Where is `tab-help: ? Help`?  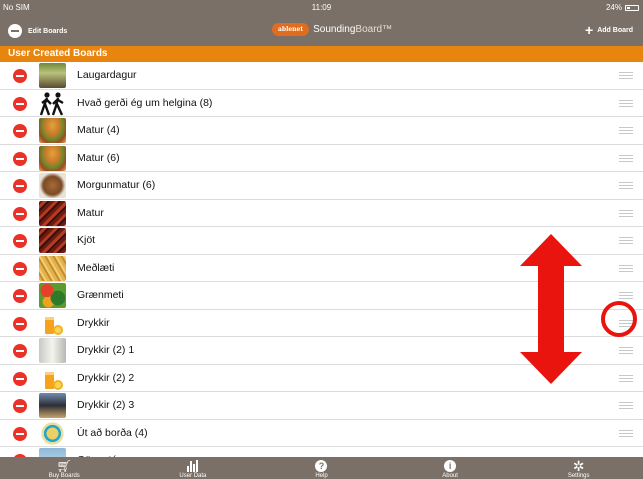 tab-help: ? Help is located at coordinates (321, 468).